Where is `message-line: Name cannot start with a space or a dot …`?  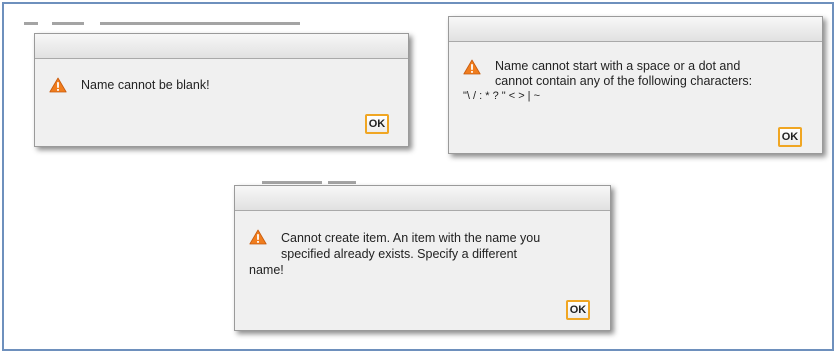
message-line: Name cannot start with a space or a dot … is located at coordinates (618, 66).